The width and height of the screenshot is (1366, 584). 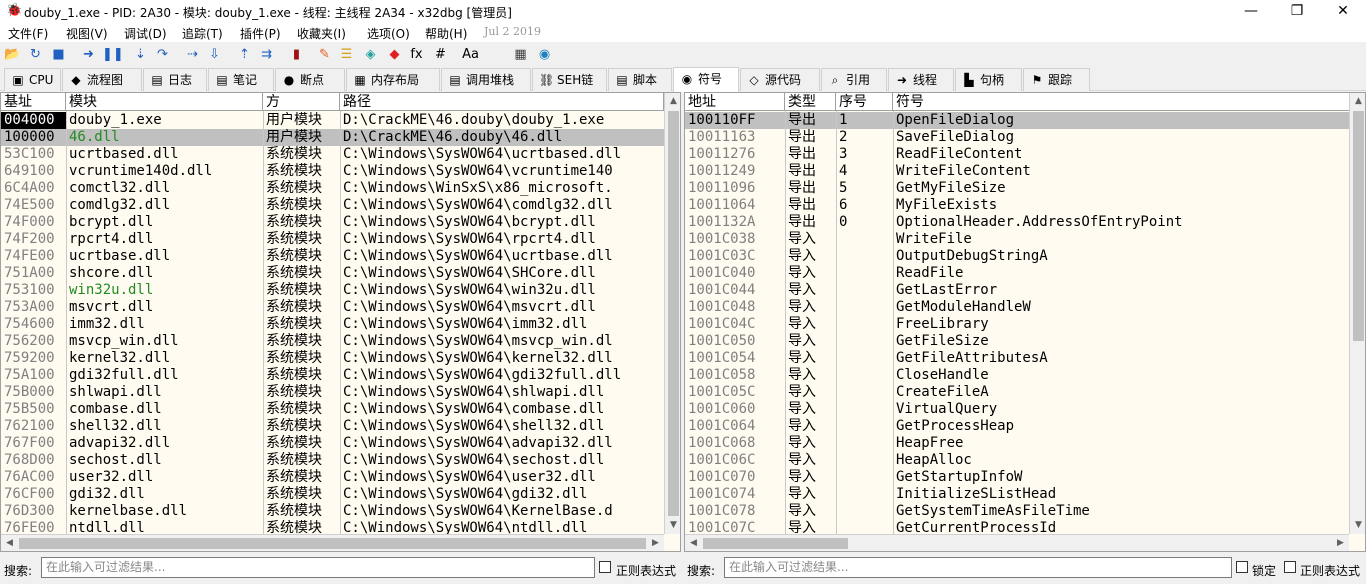 What do you see at coordinates (706, 79) in the screenshot?
I see `tab-symbols: ◉ 符号` at bounding box center [706, 79].